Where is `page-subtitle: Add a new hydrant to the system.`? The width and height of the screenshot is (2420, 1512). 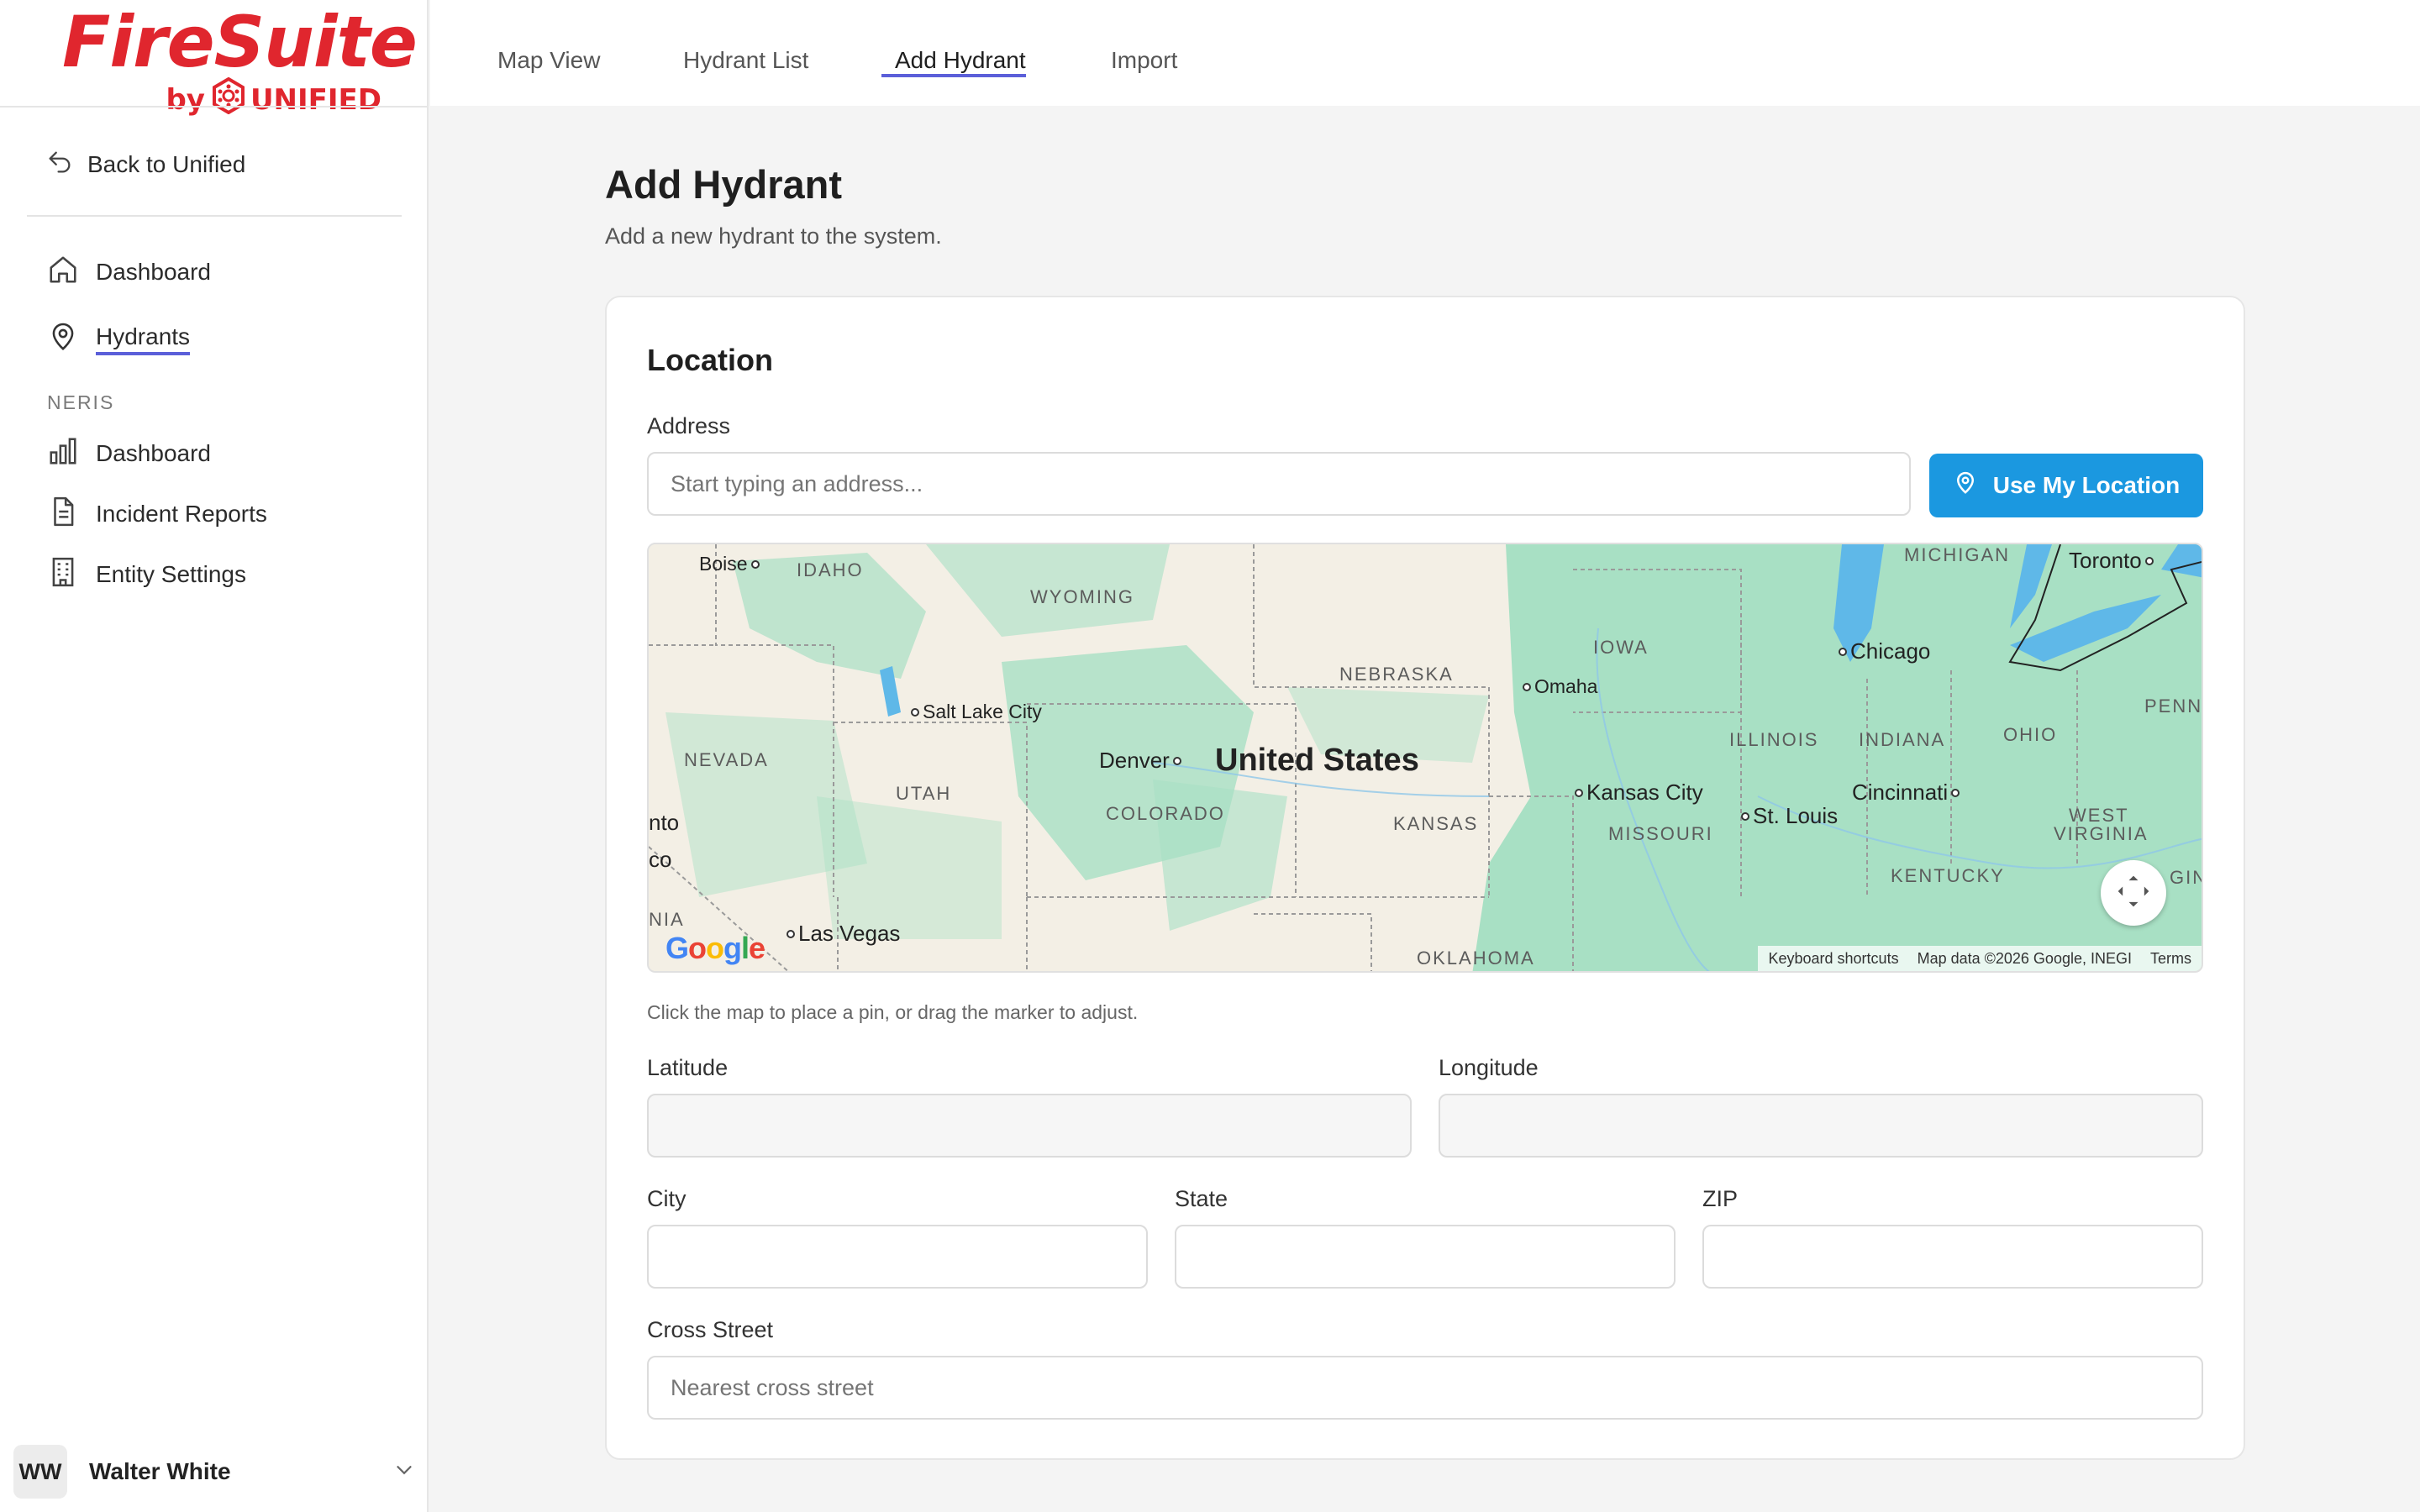
page-subtitle: Add a new hydrant to the system. is located at coordinates (773, 236).